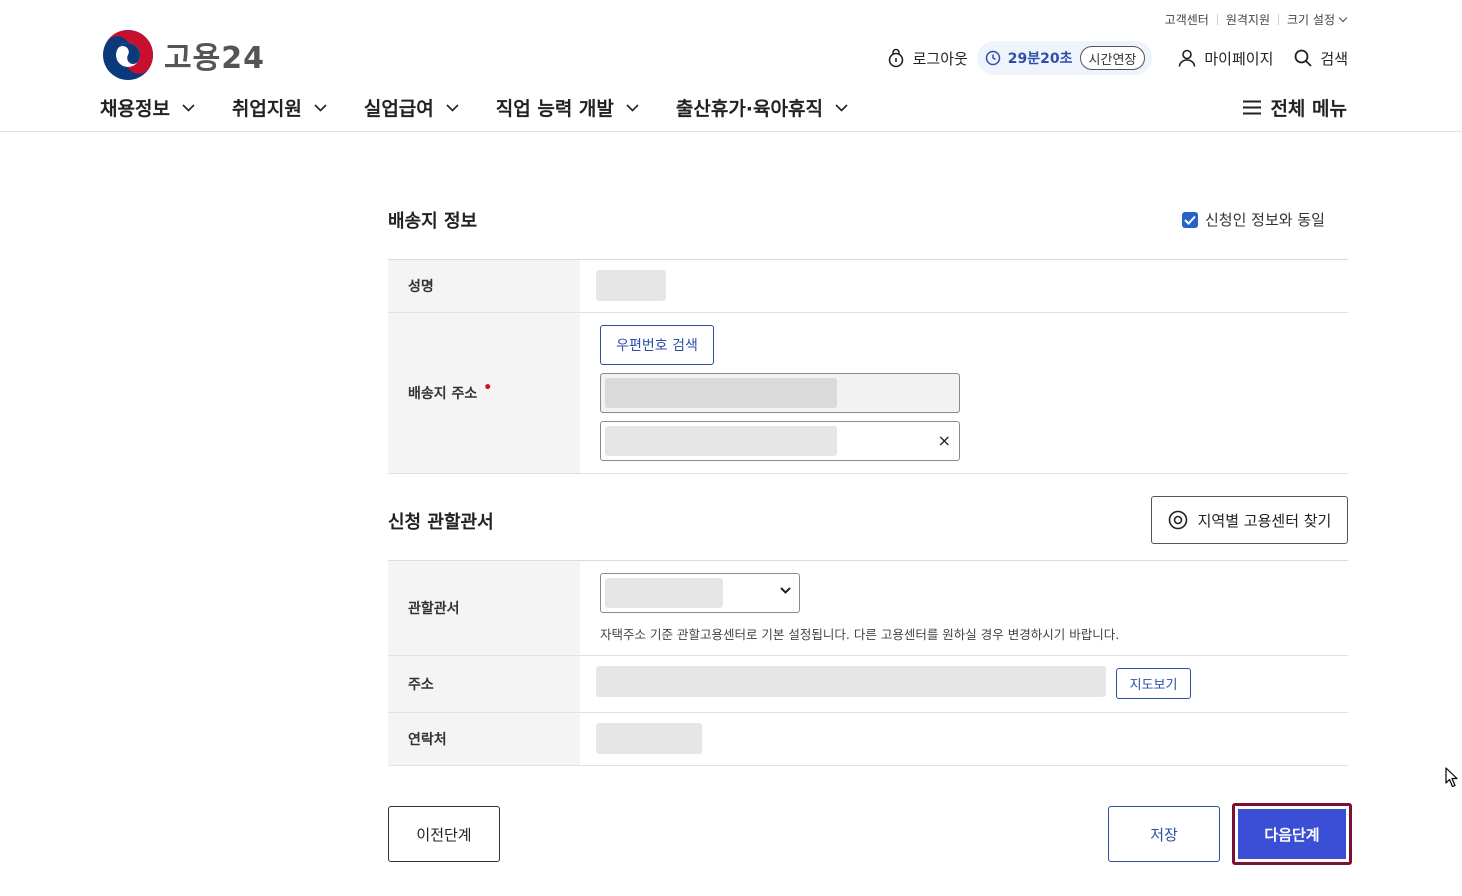  I want to click on all-menu-label: 전체 메뉴, so click(1308, 109).